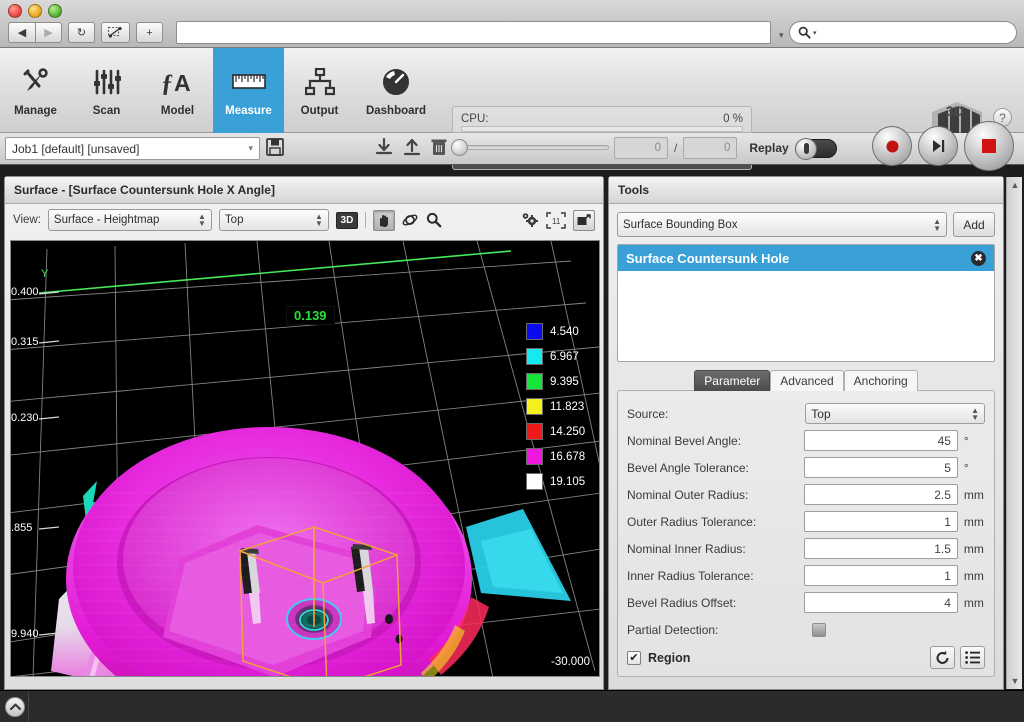 Image resolution: width=1024 pixels, height=722 pixels. Describe the element at coordinates (881, 467) in the screenshot. I see `bevel-angle-tolerance-input: 5` at that location.